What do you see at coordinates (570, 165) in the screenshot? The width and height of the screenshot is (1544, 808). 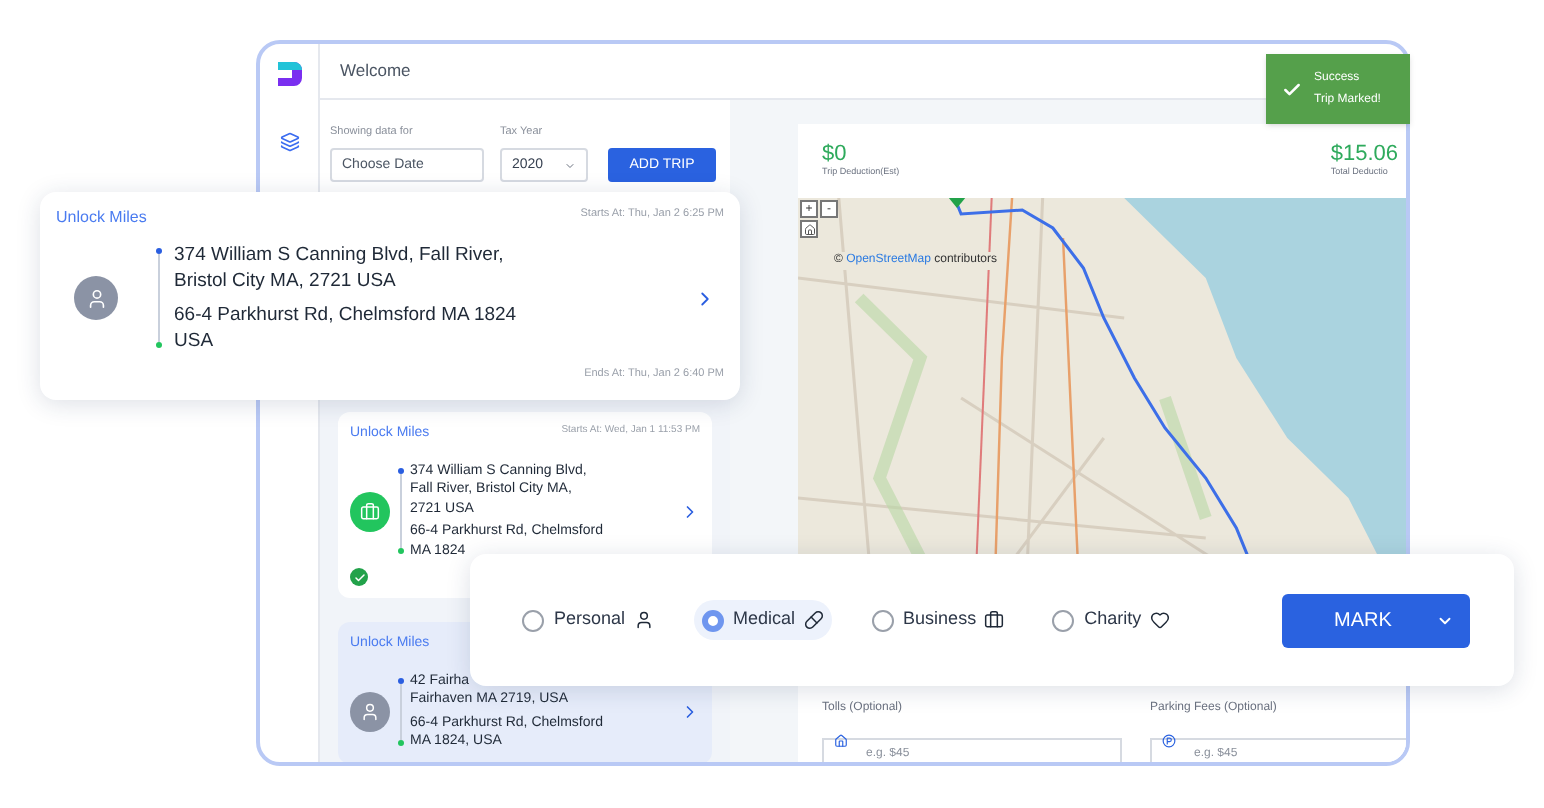 I see `caret-icon` at bounding box center [570, 165].